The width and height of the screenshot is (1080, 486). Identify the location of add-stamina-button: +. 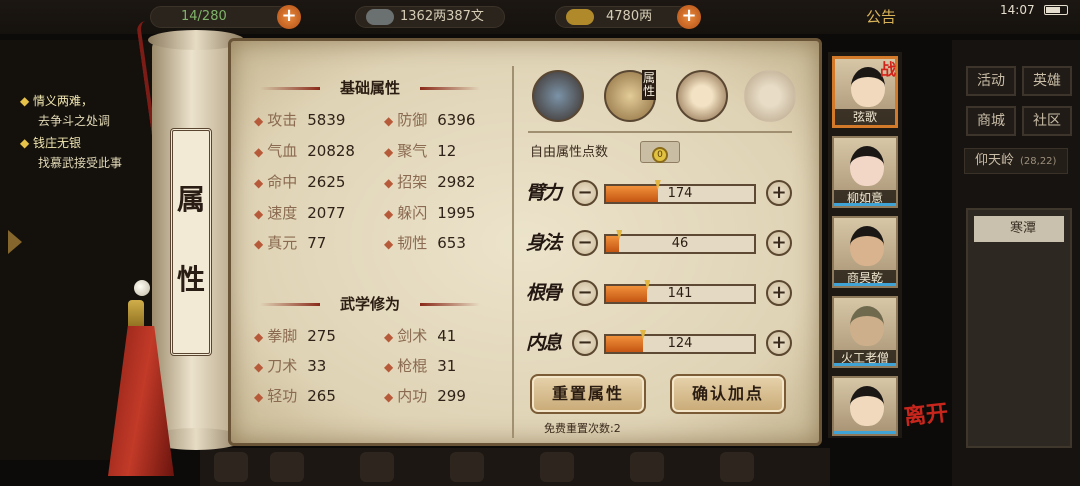
(289, 17).